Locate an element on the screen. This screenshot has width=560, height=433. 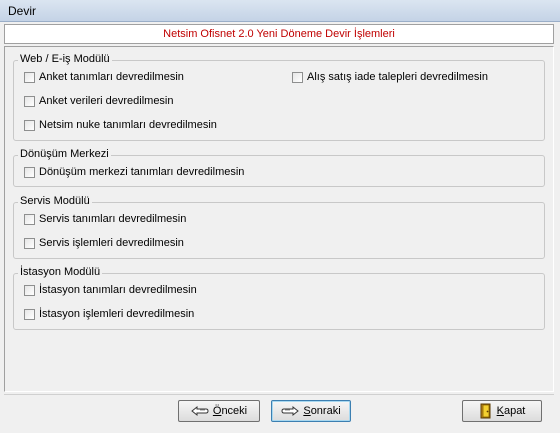
checkbox-label: İstasyon işlemleri devredilmesin is located at coordinates (117, 314).